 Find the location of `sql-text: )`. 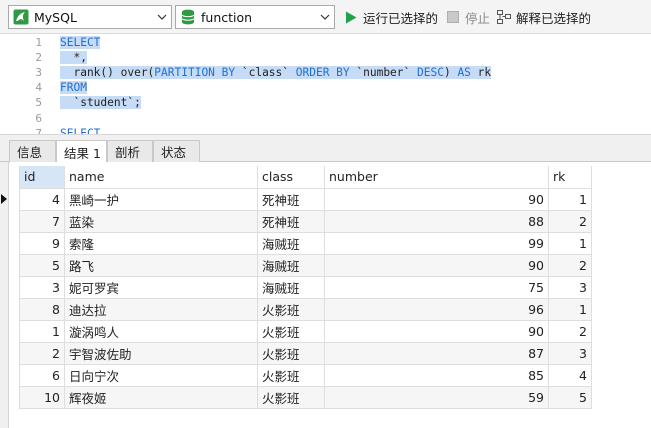

sql-text: ) is located at coordinates (450, 72).